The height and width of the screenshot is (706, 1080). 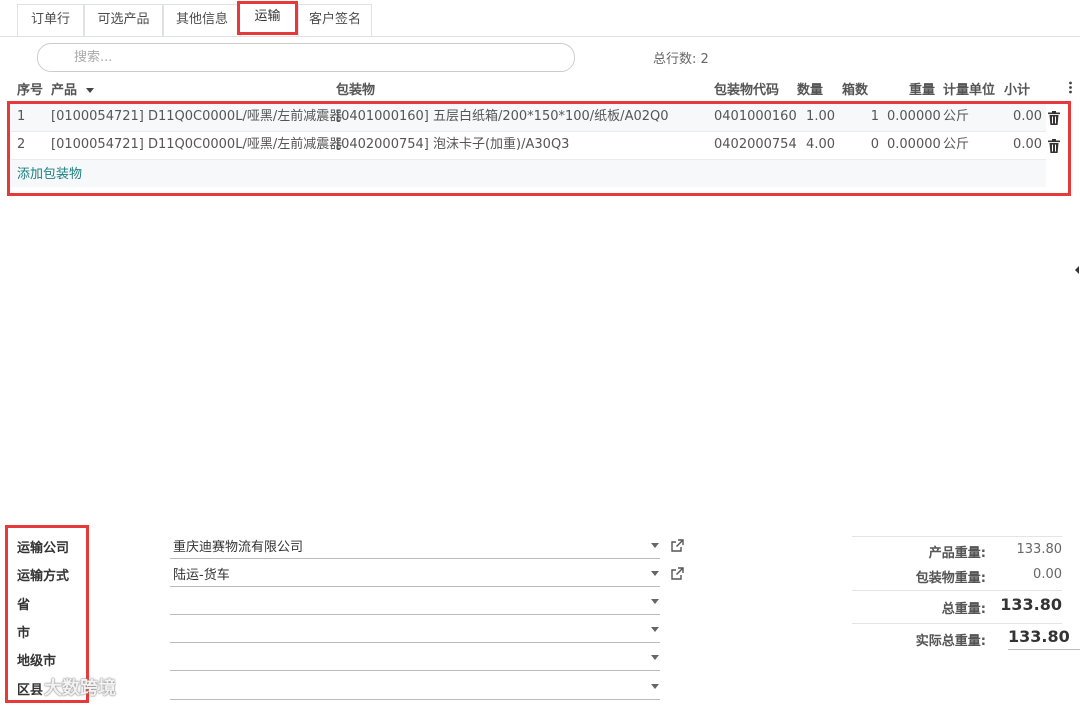 I want to click on shipping-company-value: 重庆迪赛物流有限公司, so click(x=238, y=547).